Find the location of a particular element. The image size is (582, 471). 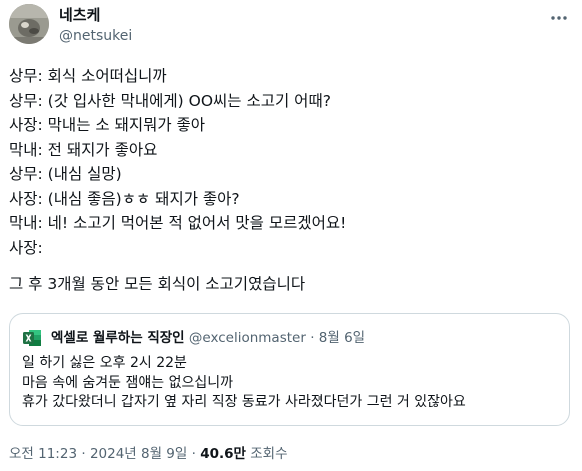

quote-author-name: 엑셀로 월루하는 직장인 is located at coordinates (118, 338).